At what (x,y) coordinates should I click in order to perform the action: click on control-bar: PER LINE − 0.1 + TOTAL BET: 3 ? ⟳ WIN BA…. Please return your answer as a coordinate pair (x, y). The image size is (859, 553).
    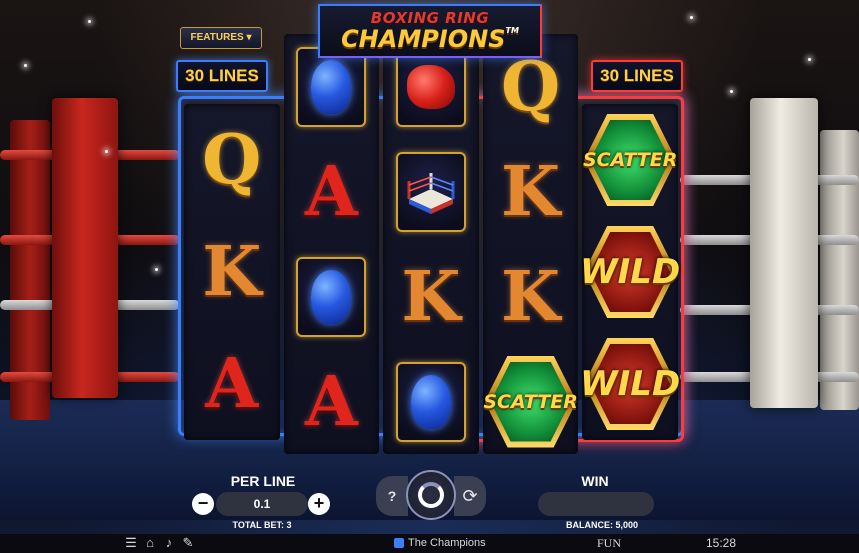
    Looking at the image, I should click on (429, 500).